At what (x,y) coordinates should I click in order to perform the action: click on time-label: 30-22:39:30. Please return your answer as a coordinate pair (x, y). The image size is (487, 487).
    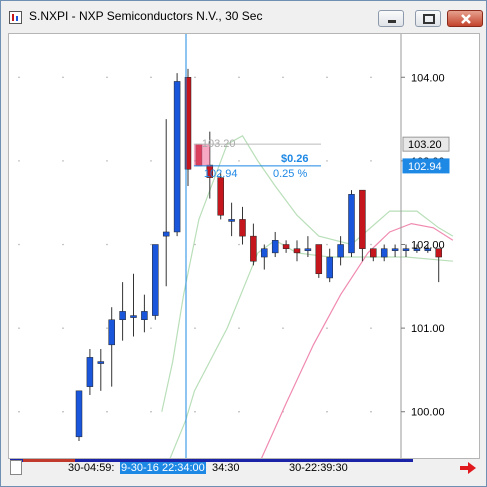
    Looking at the image, I should click on (318, 468).